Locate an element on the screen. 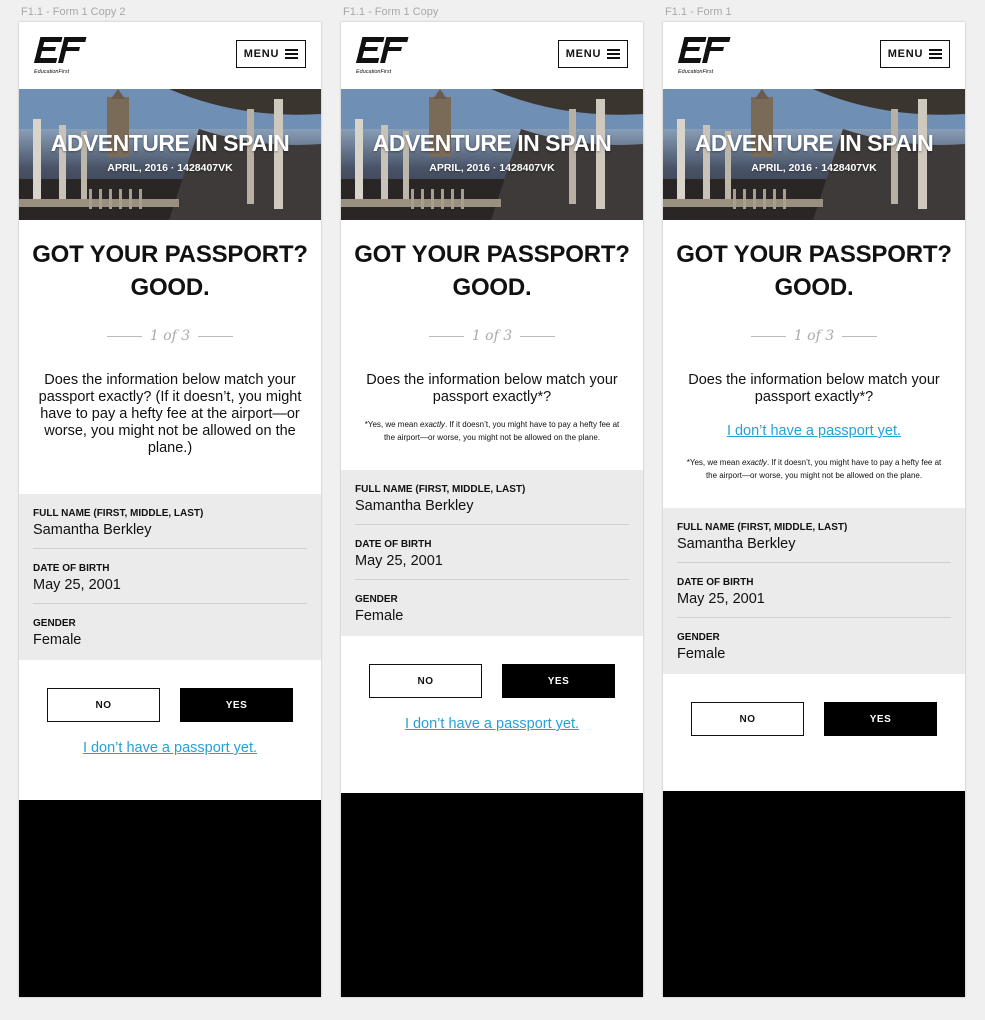  artboard-label-form-1: F1.1 - Form 1 is located at coordinates (698, 12).